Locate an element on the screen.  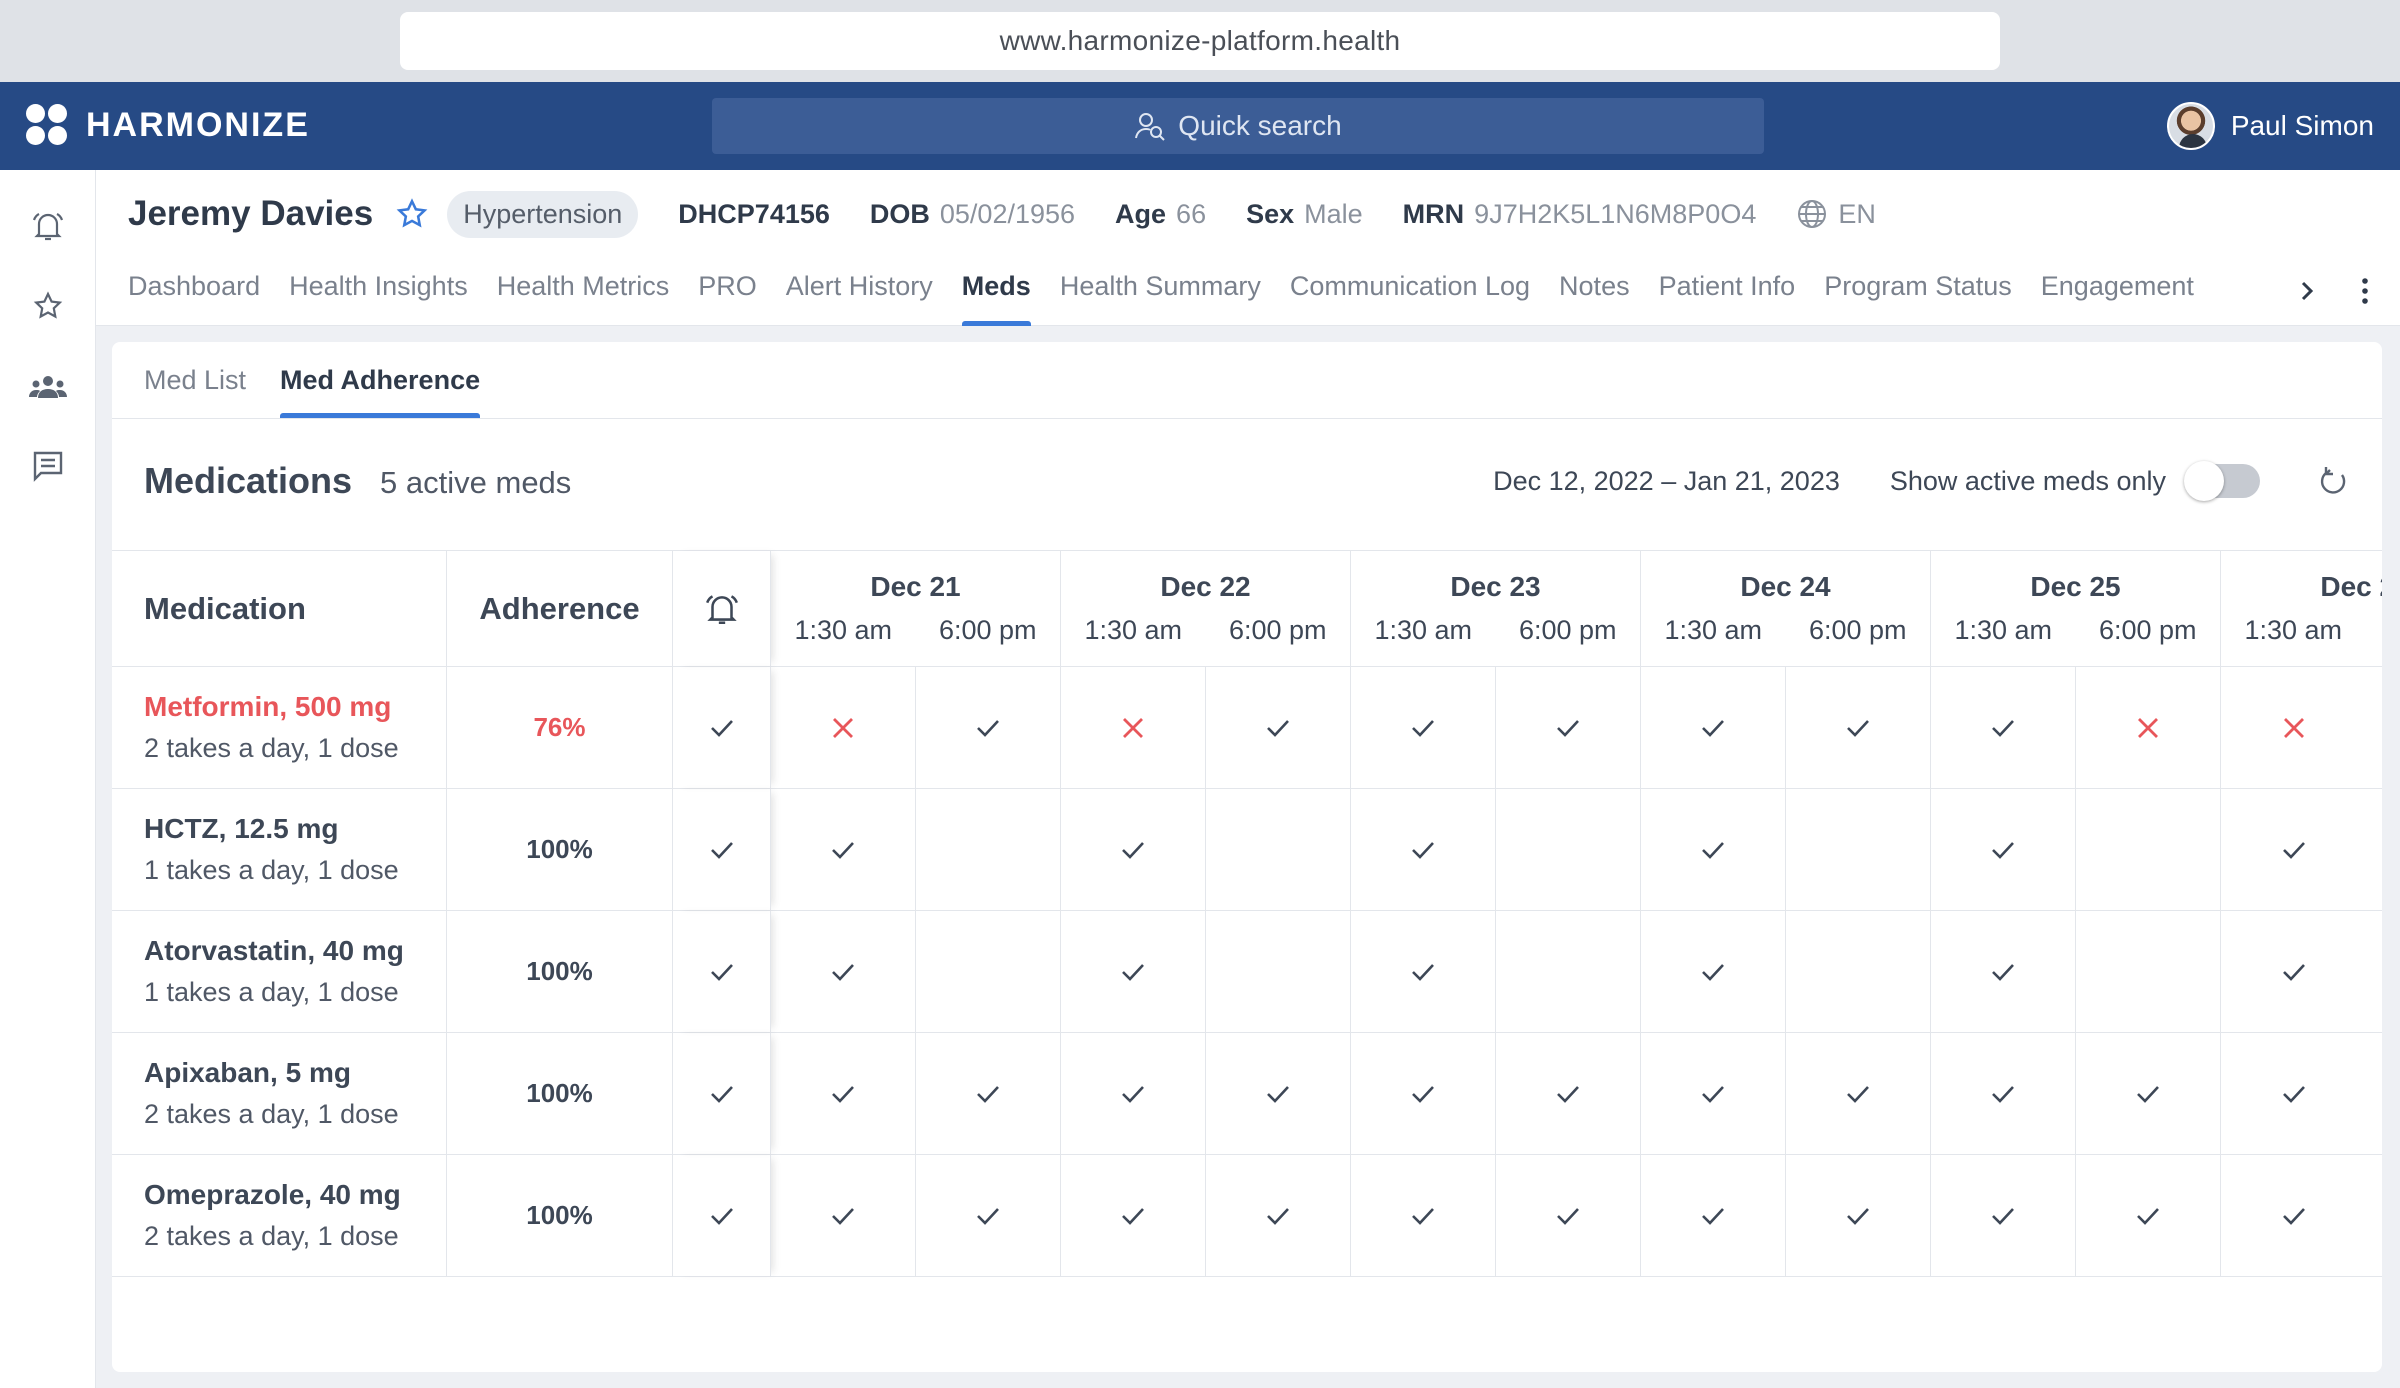
date-range-picker: Dec 12, 2022 – Jan 21, 2023 is located at coordinates (1666, 481).